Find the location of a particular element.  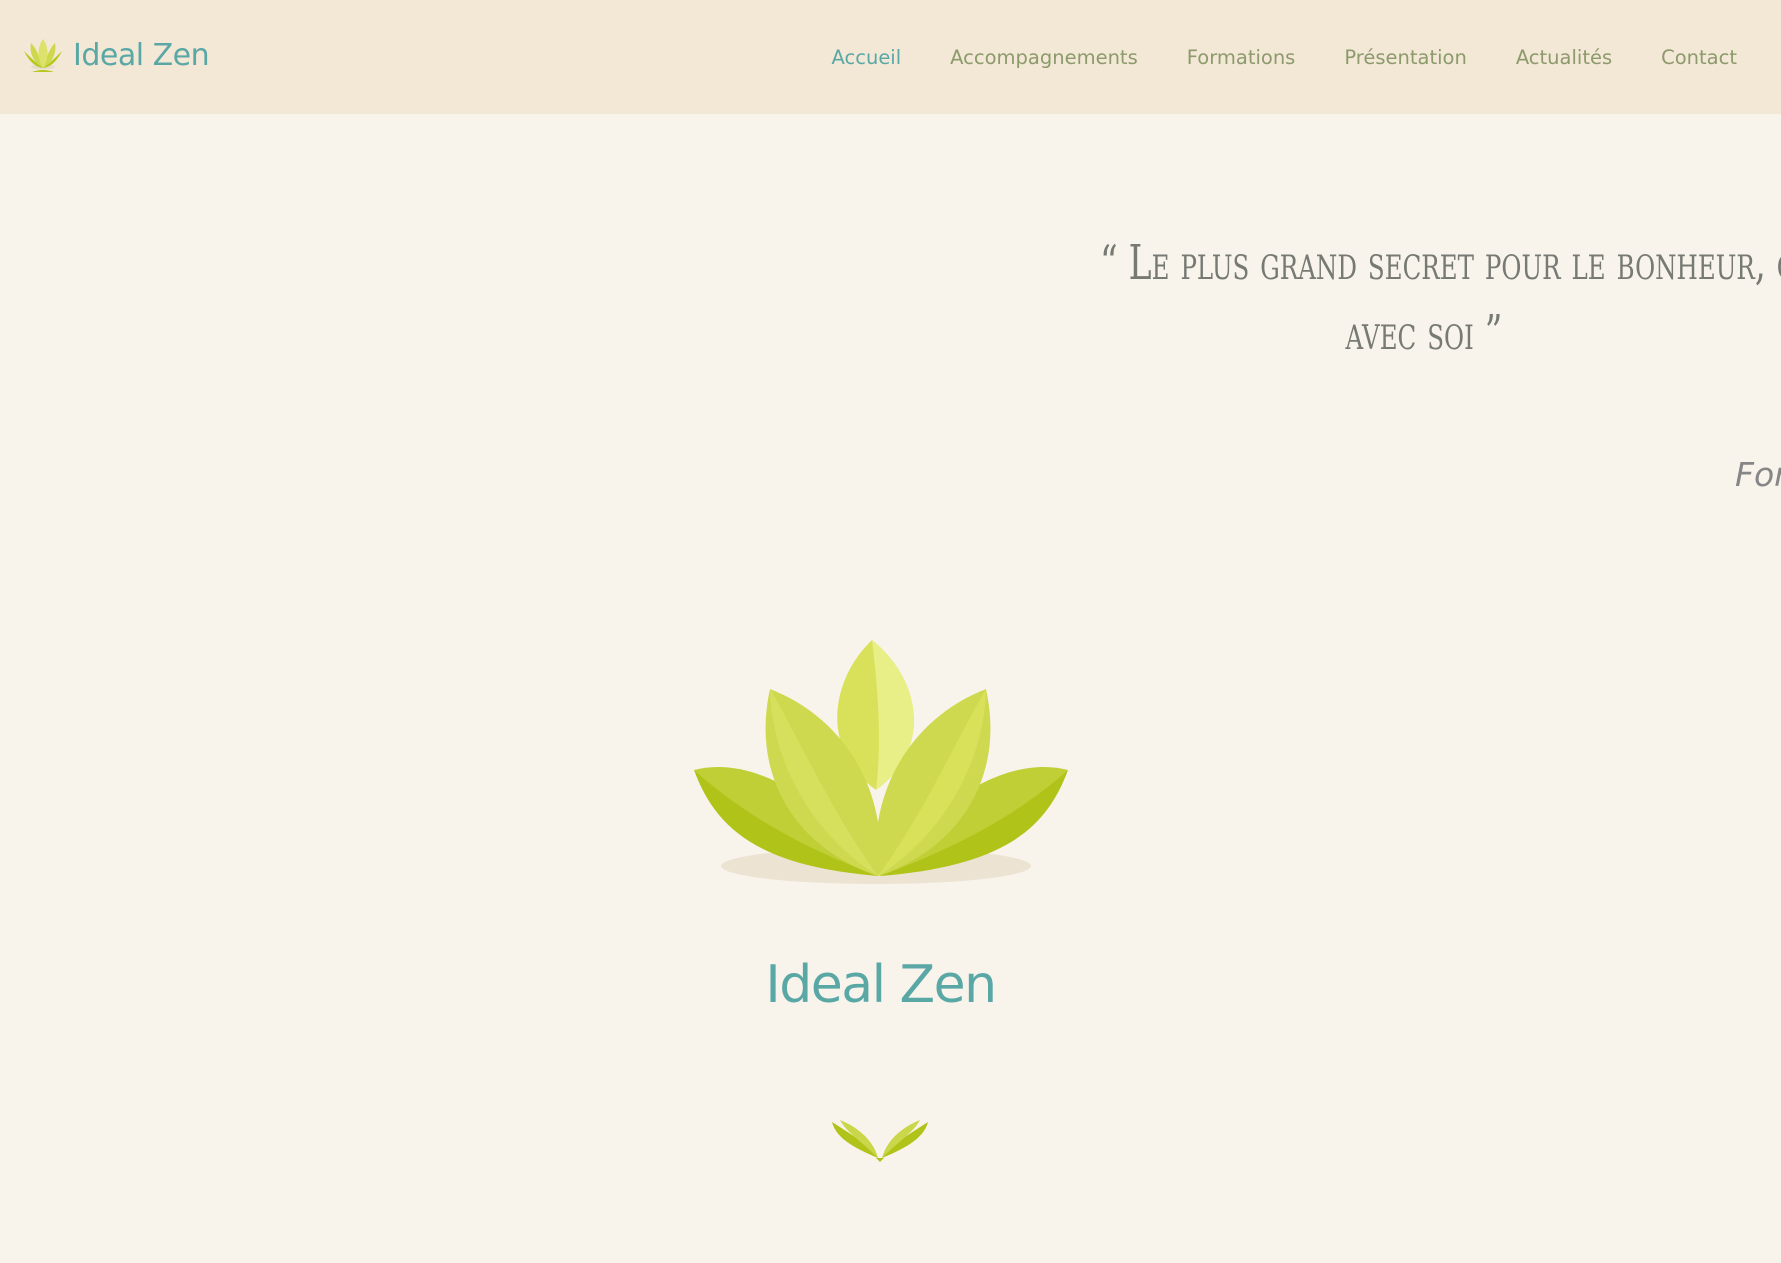

brand-logo-link: Ideal Zen is located at coordinates (116, 55).